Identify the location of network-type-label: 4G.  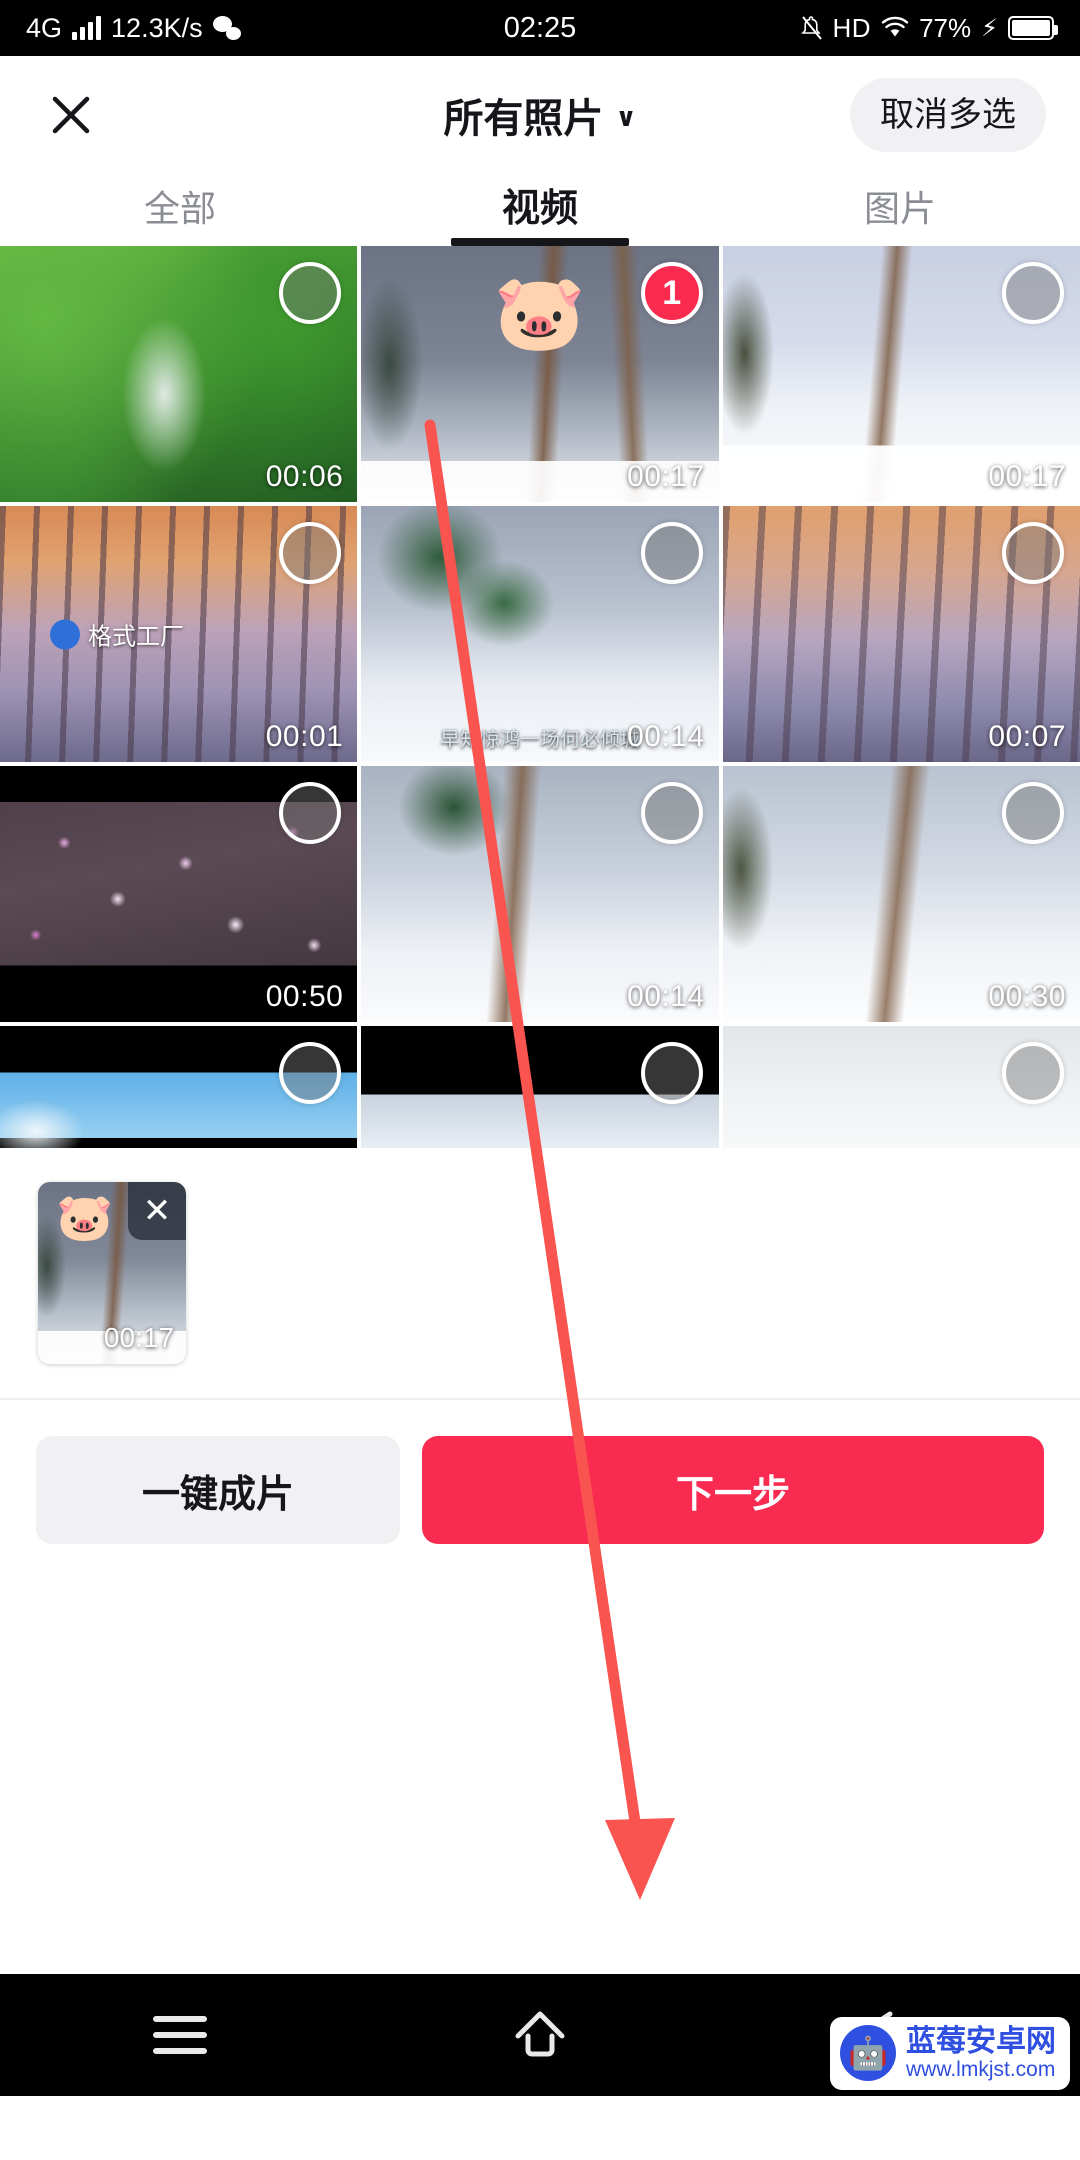
(44, 27).